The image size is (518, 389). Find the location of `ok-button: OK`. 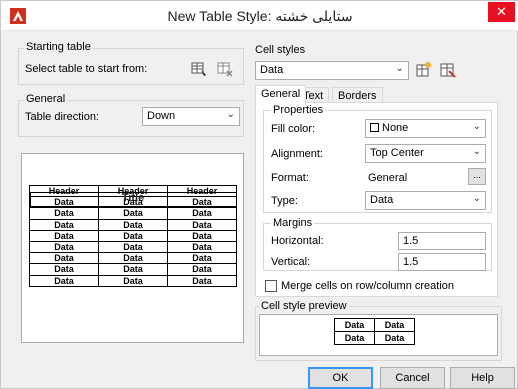

ok-button: OK is located at coordinates (340, 378).